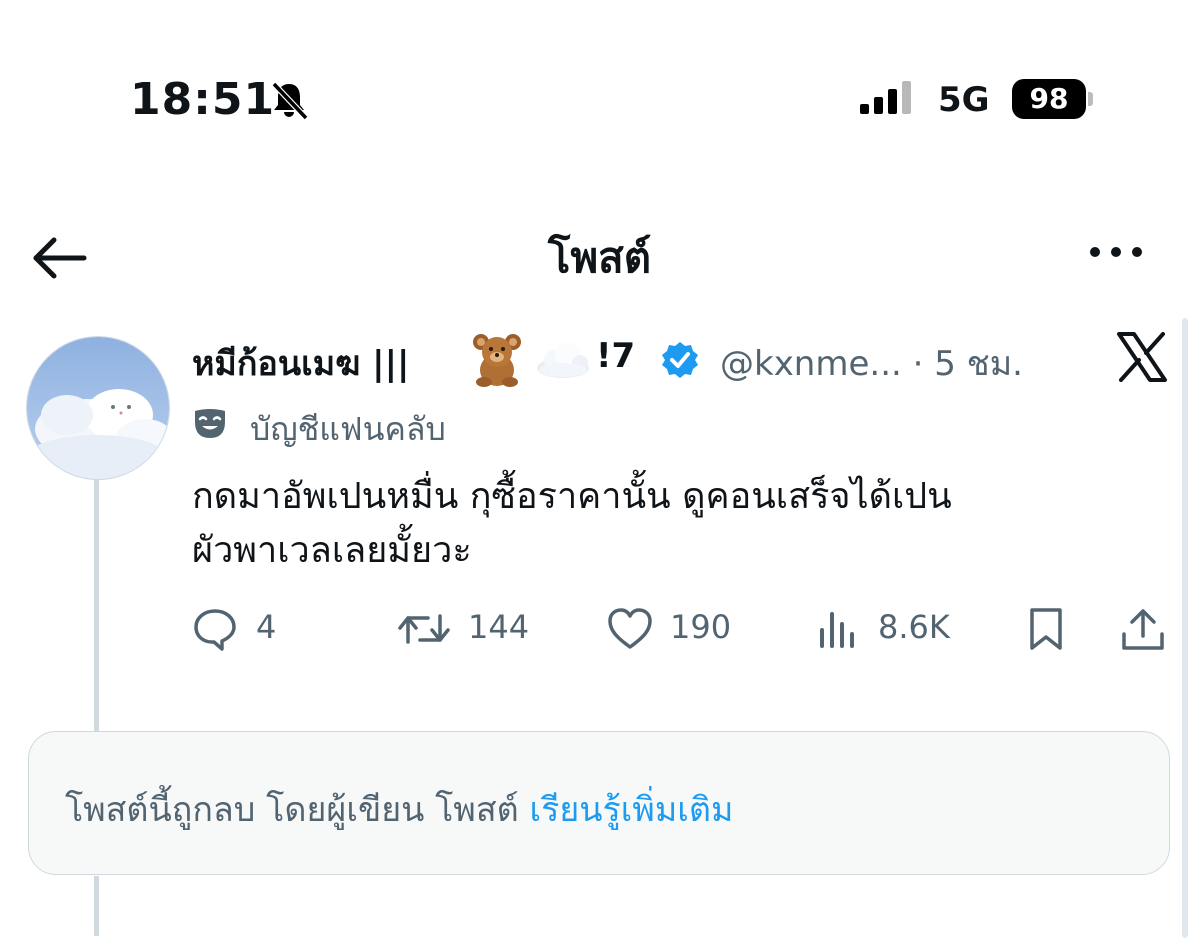  What do you see at coordinates (871, 363) in the screenshot?
I see `handle-and-time: @kxnme... · 5 ชม.` at bounding box center [871, 363].